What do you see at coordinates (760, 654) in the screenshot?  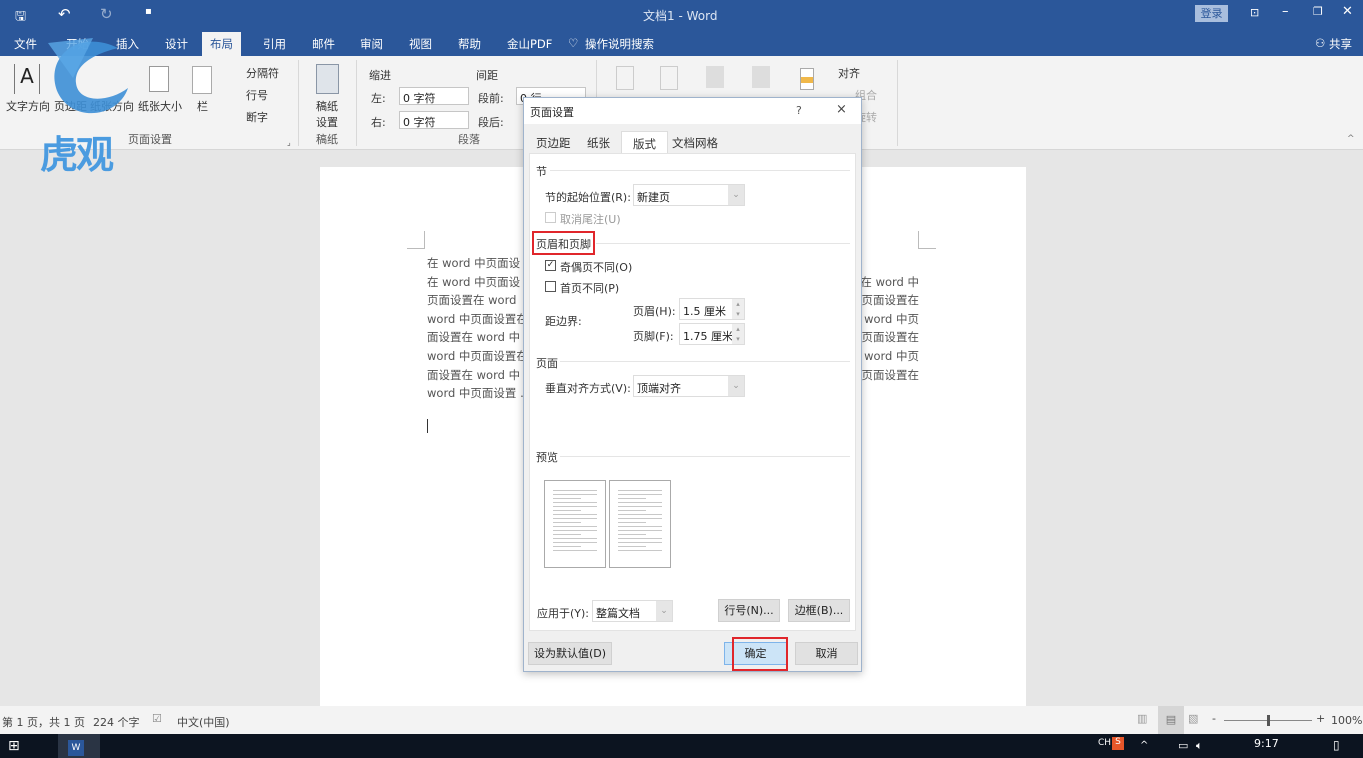 I see `highlight-box` at bounding box center [760, 654].